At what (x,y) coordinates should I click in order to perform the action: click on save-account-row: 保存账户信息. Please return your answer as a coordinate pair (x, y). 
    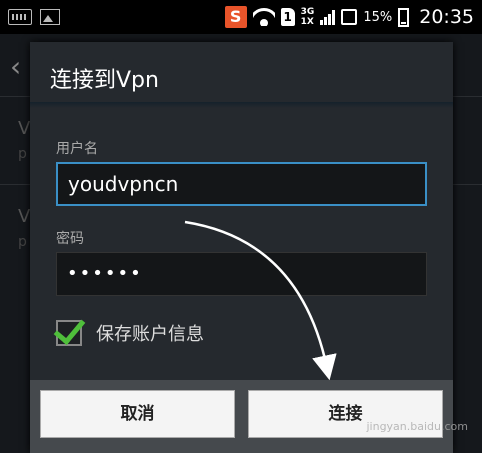
    Looking at the image, I should click on (128, 328).